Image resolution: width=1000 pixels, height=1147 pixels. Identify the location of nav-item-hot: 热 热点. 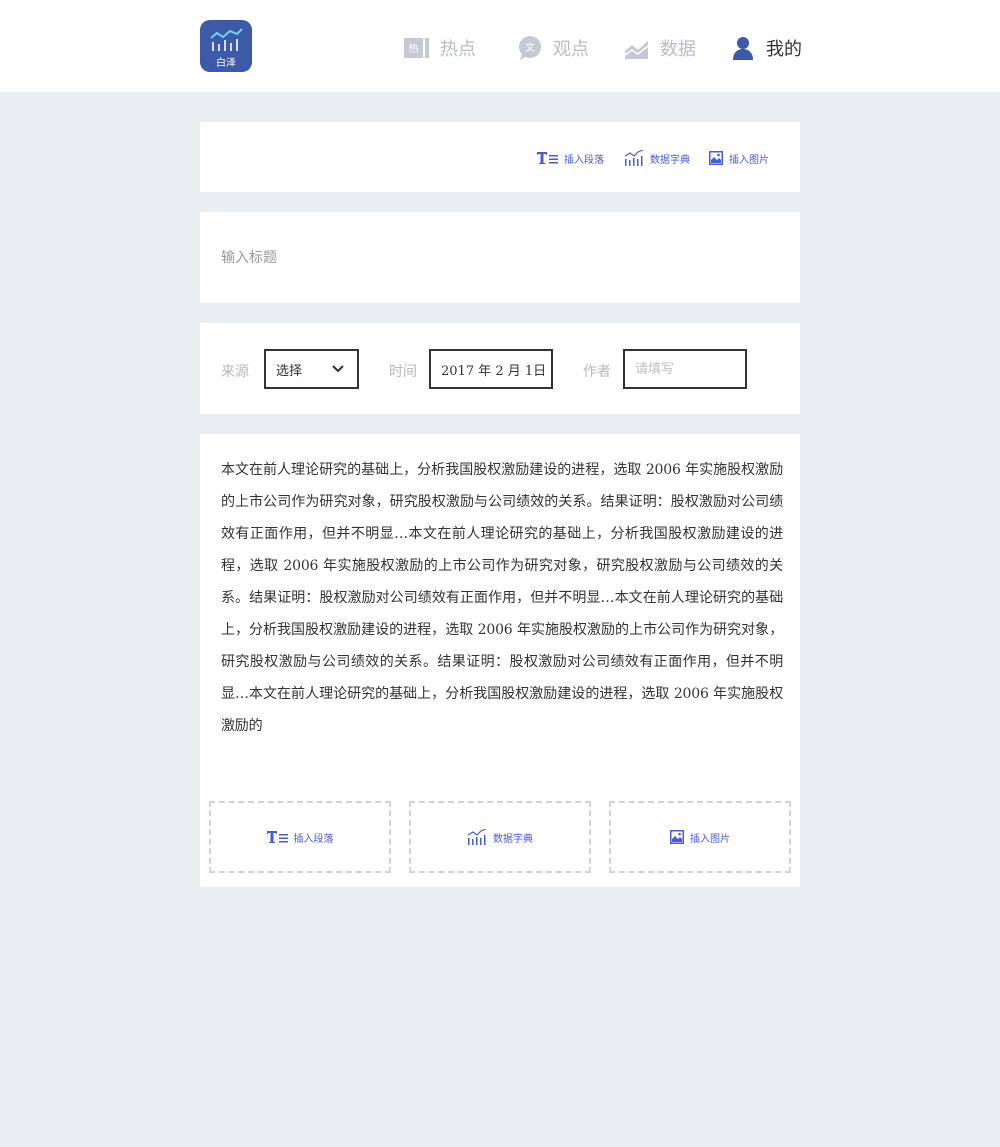
(440, 48).